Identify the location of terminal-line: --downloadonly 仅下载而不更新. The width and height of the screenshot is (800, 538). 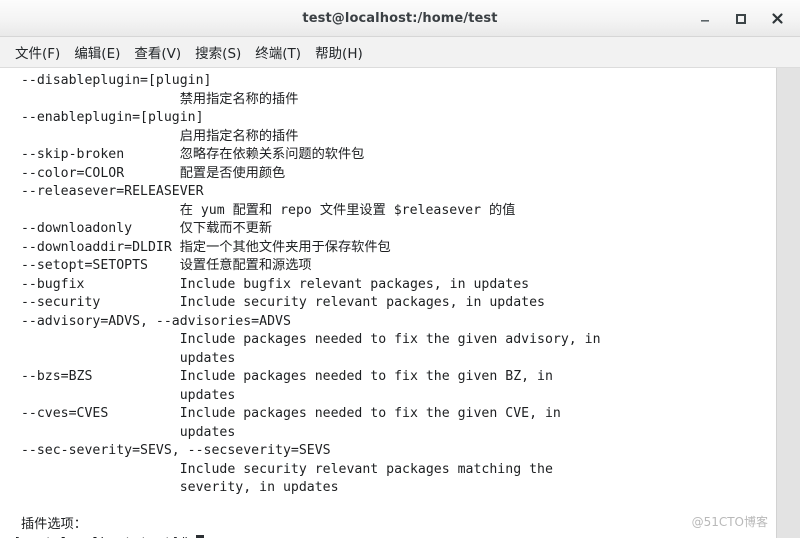
(143, 228).